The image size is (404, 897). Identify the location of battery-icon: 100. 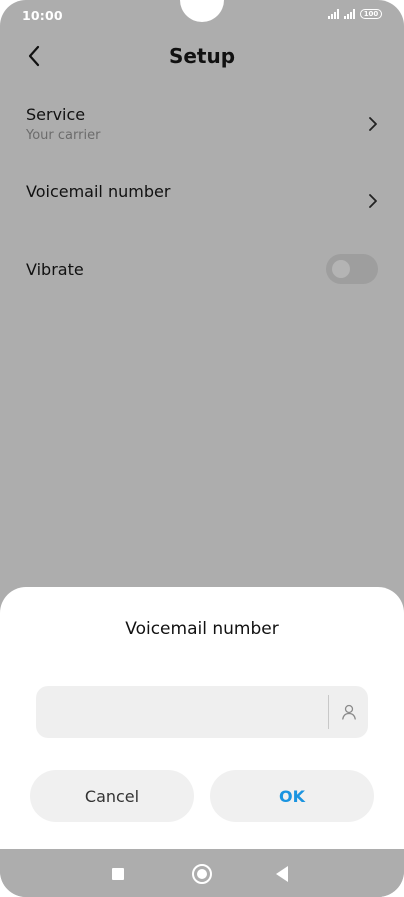
(371, 14).